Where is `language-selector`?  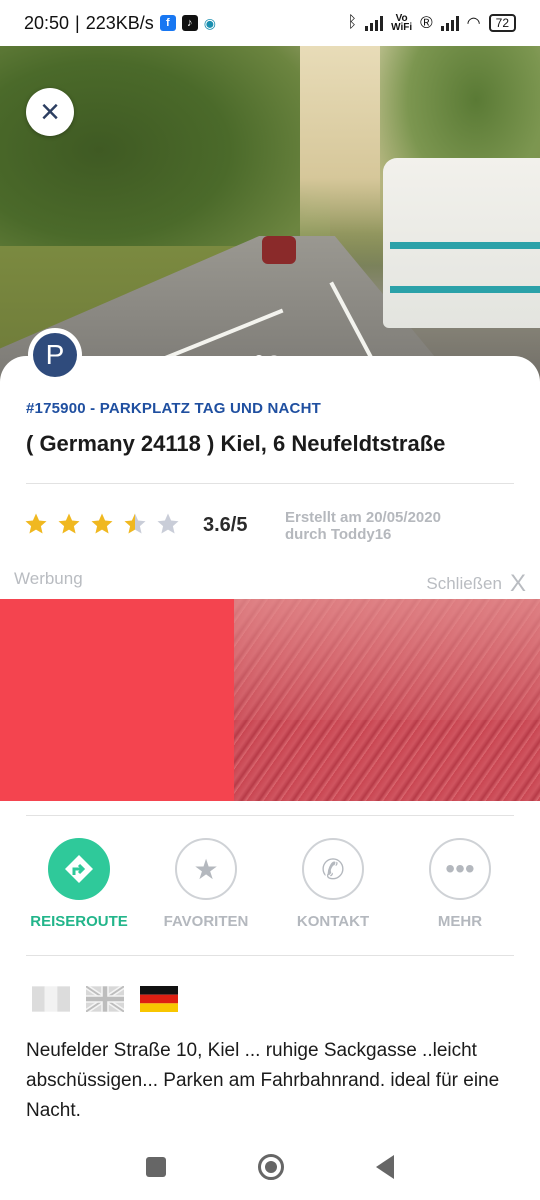 language-selector is located at coordinates (105, 999).